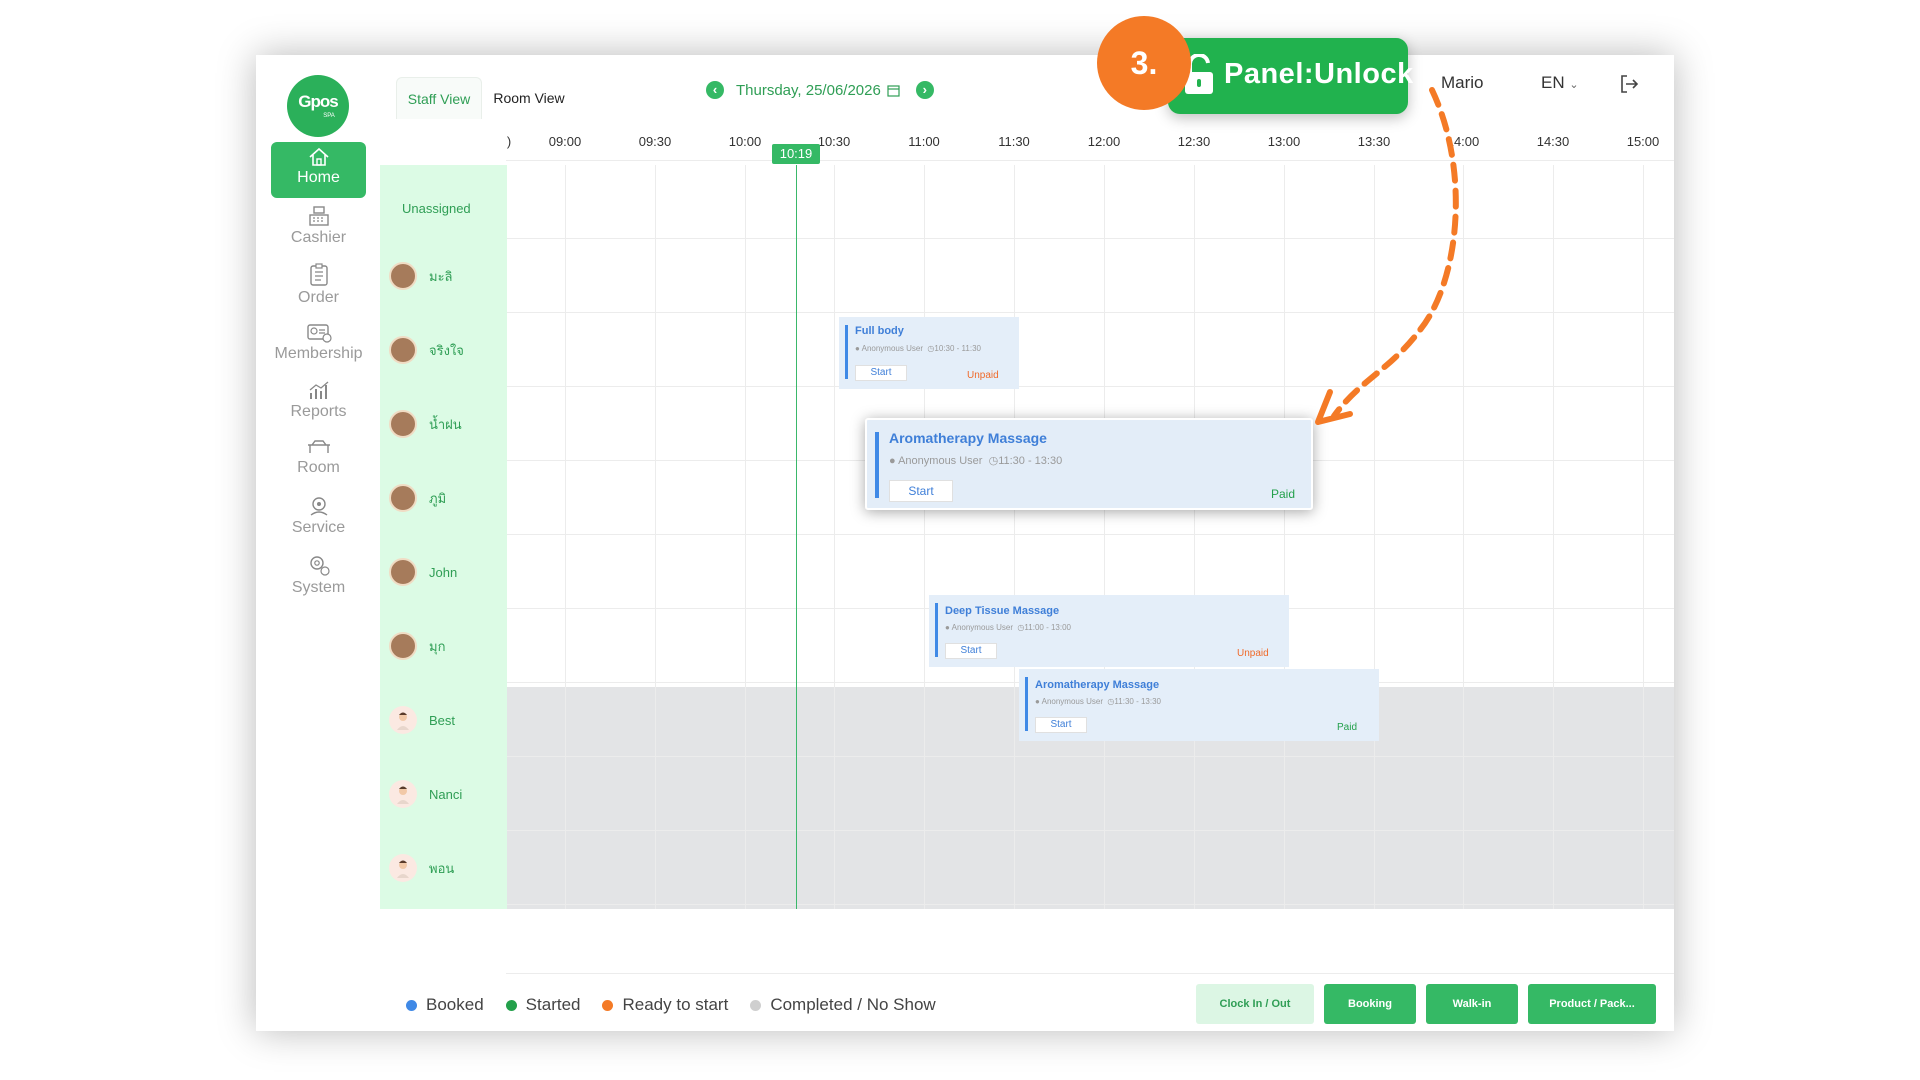  What do you see at coordinates (423, 572) in the screenshot?
I see `staff-row: John` at bounding box center [423, 572].